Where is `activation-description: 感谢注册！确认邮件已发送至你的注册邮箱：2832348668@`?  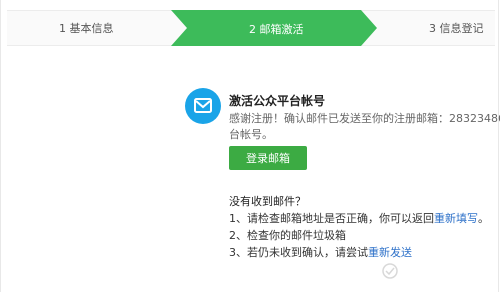 activation-description: 感谢注册！确认邮件已发送至你的注册邮箱：2832348668@ is located at coordinates (364, 118).